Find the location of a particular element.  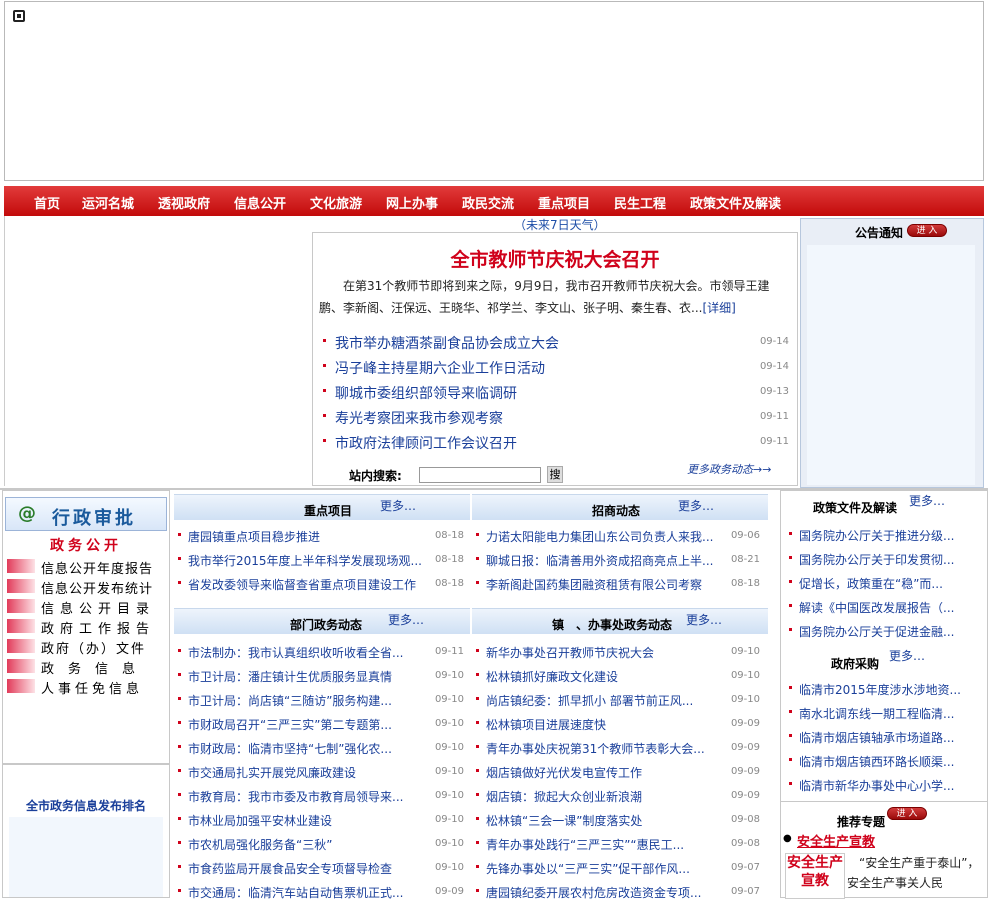

list-item: 新华办事处召开教师节庆祝大会 09-10 is located at coordinates (618, 652).